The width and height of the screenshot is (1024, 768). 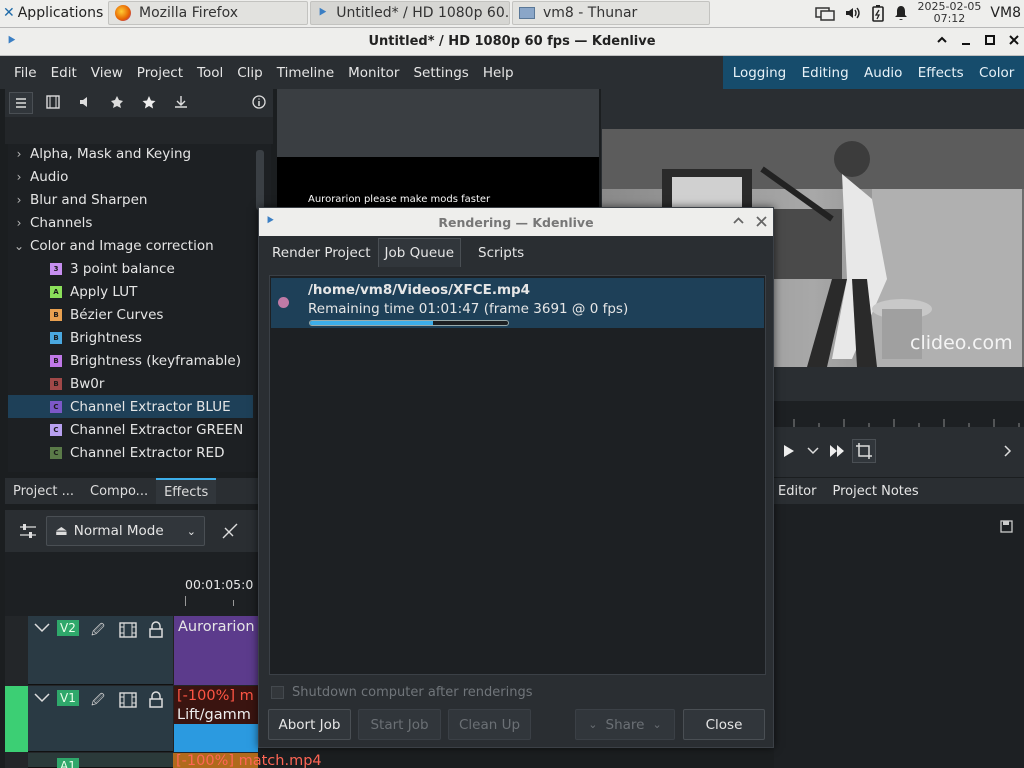 I want to click on track-header-v2: V2 🖉, so click(x=100, y=650).